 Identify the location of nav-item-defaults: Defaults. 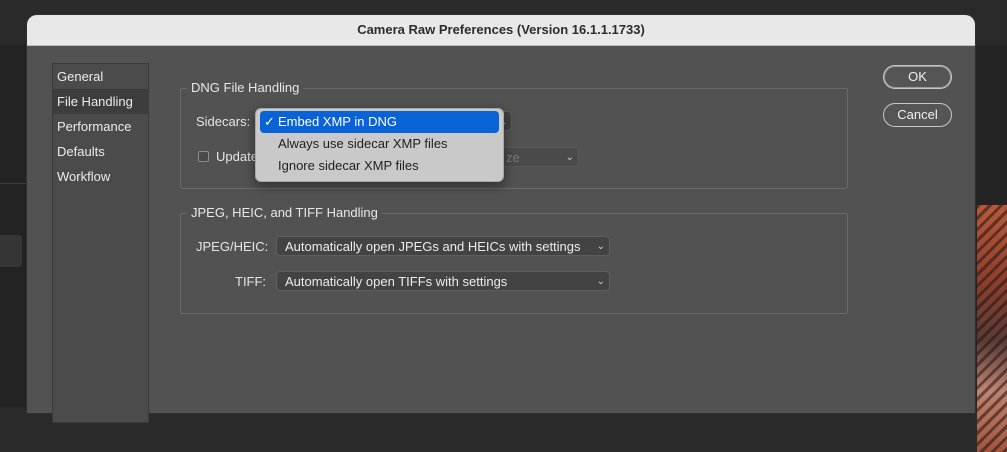
(100, 151).